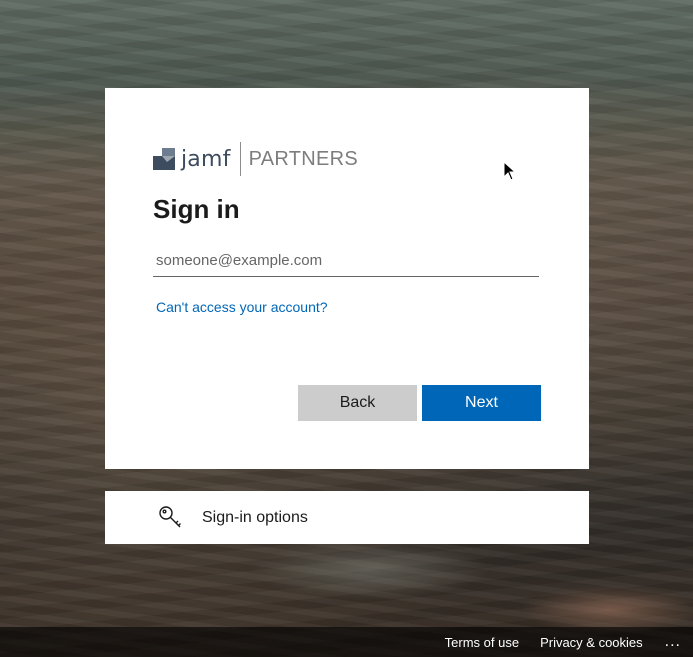  I want to click on background-river, so click(370, 570).